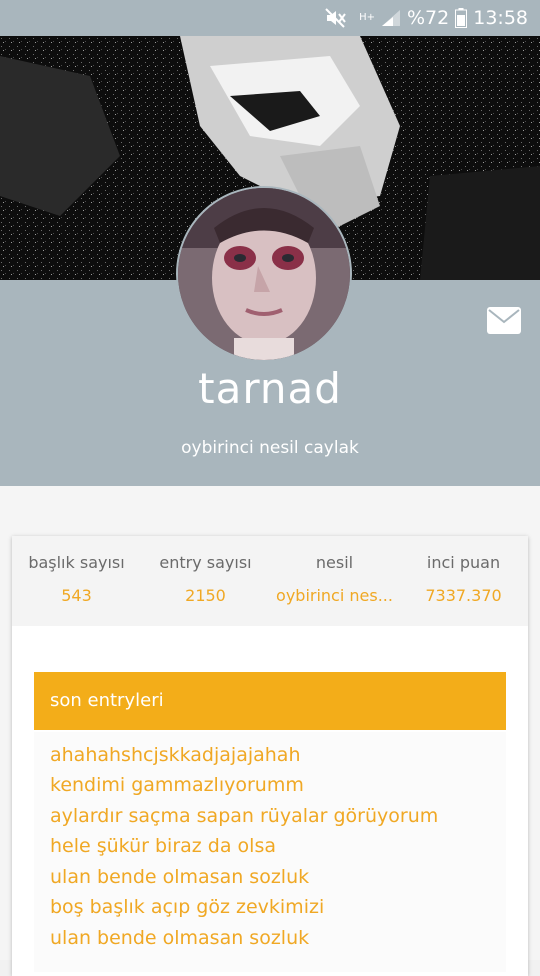  Describe the element at coordinates (175, 755) in the screenshot. I see `entry-link: ahahahshcjskkadjajajahah` at that location.